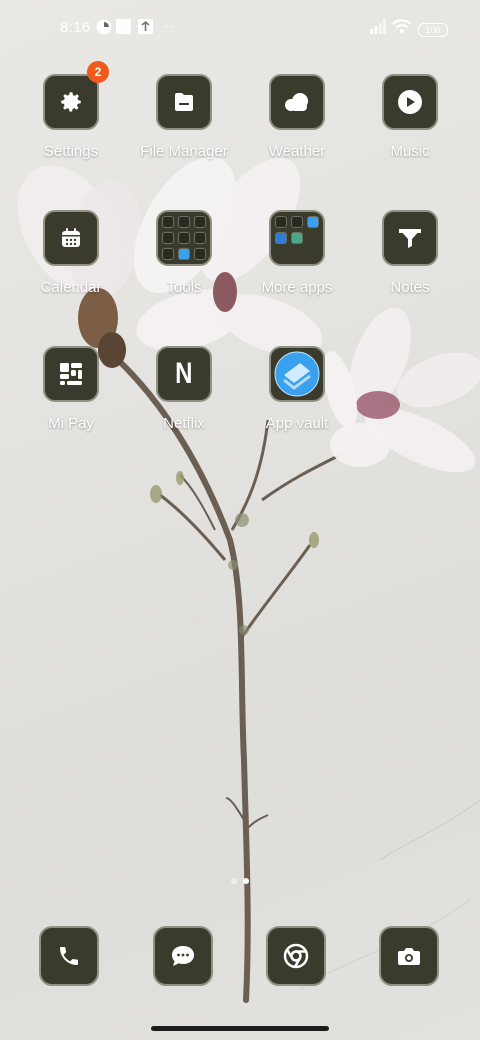 Image resolution: width=480 pixels, height=1040 pixels. I want to click on camera-icon, so click(409, 956).